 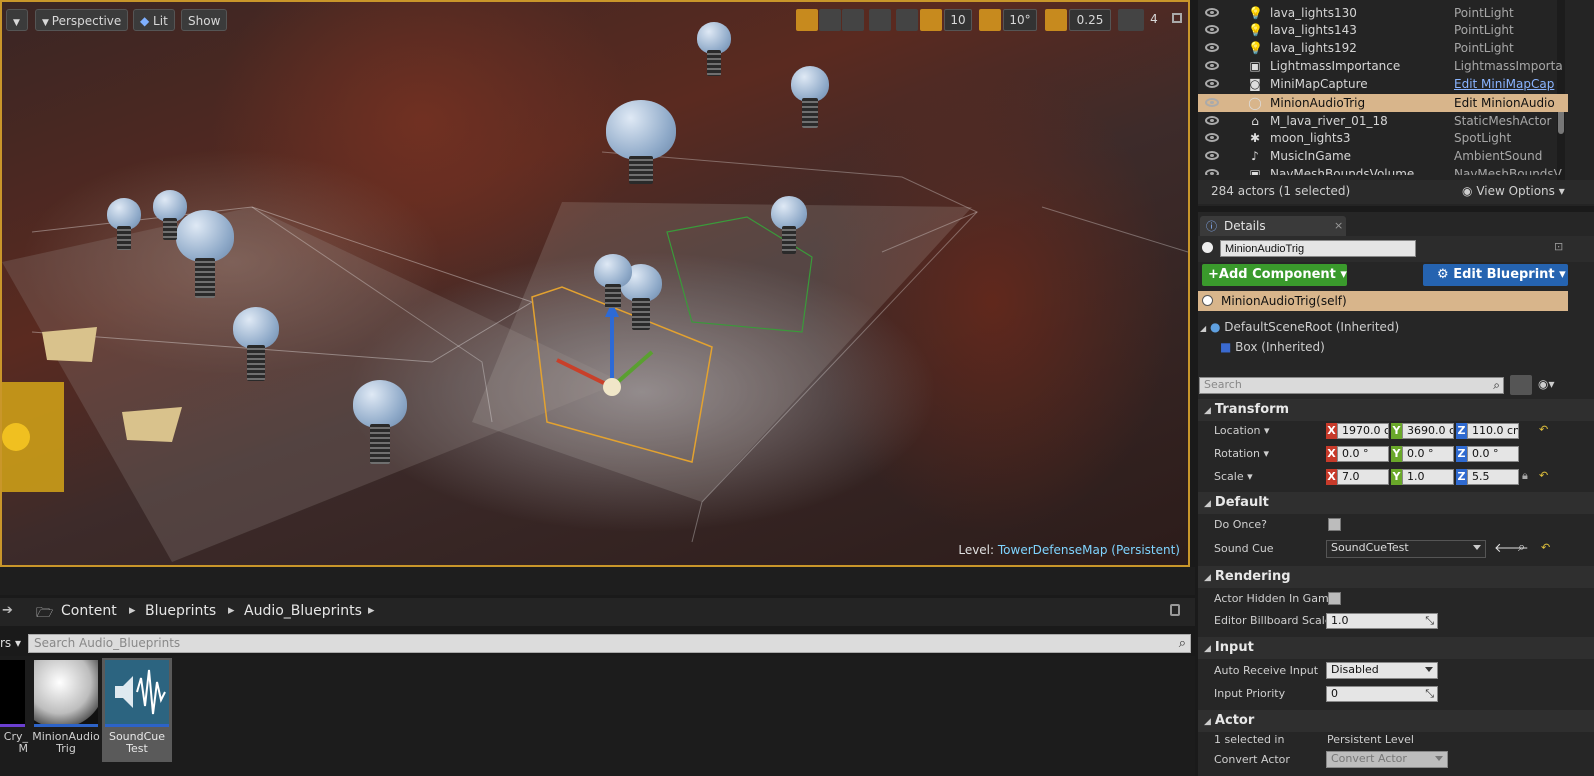 I want to click on view-options-button: ◉ View Options ▾, so click(x=1513, y=191).